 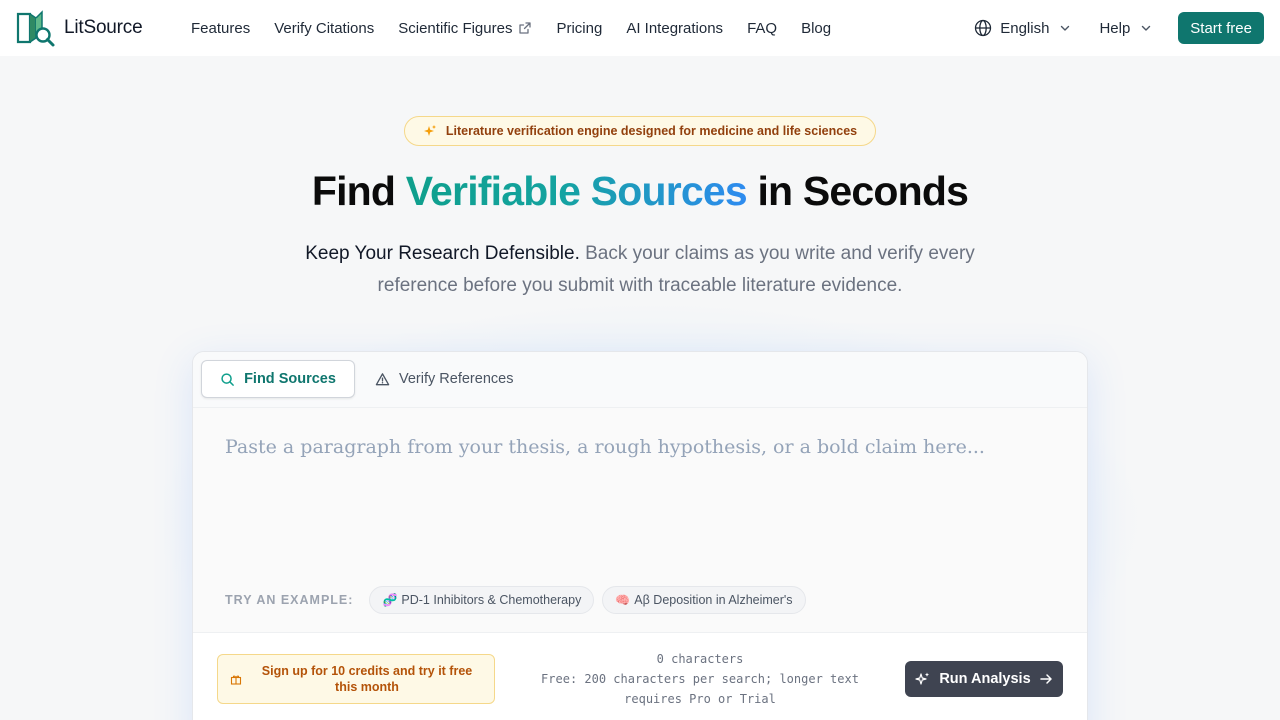 I want to click on gift-icon, so click(x=236, y=680).